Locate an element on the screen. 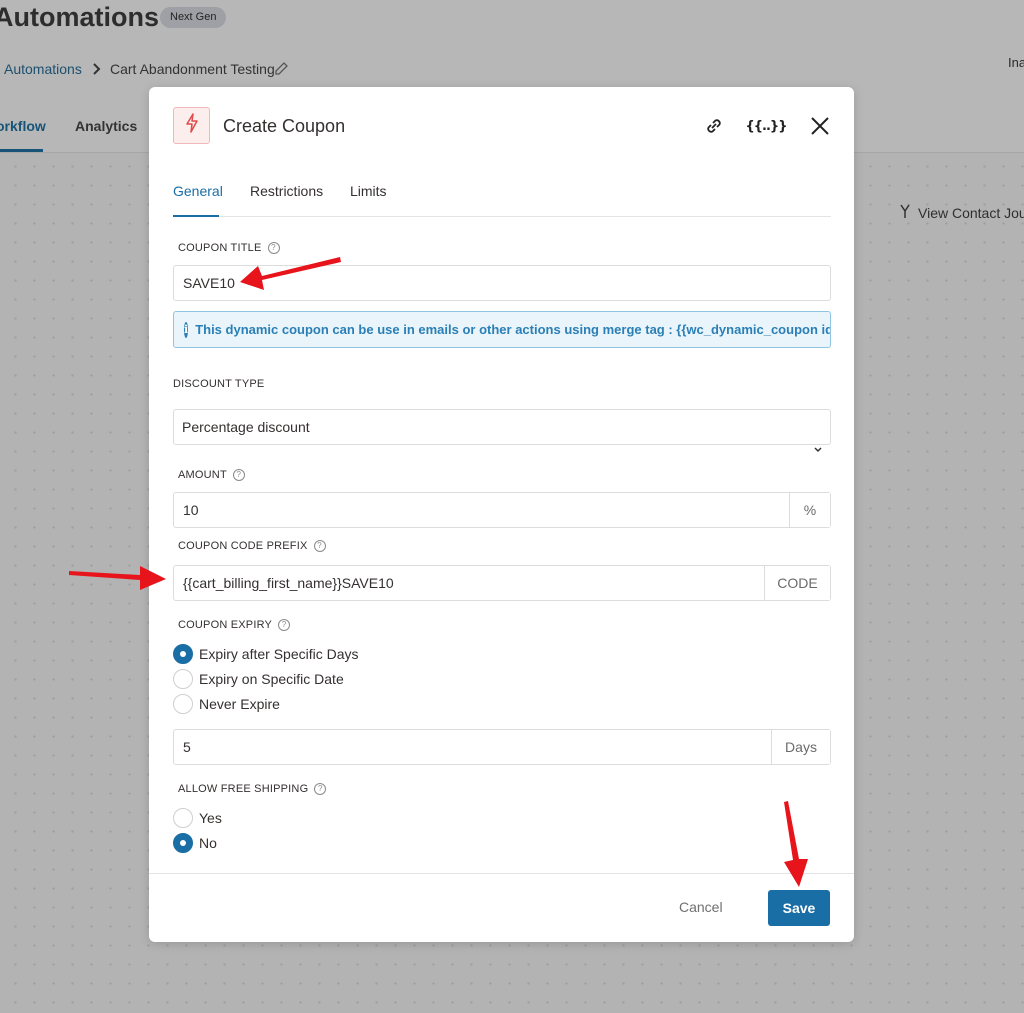  chevron-right-icon is located at coordinates (97, 71).